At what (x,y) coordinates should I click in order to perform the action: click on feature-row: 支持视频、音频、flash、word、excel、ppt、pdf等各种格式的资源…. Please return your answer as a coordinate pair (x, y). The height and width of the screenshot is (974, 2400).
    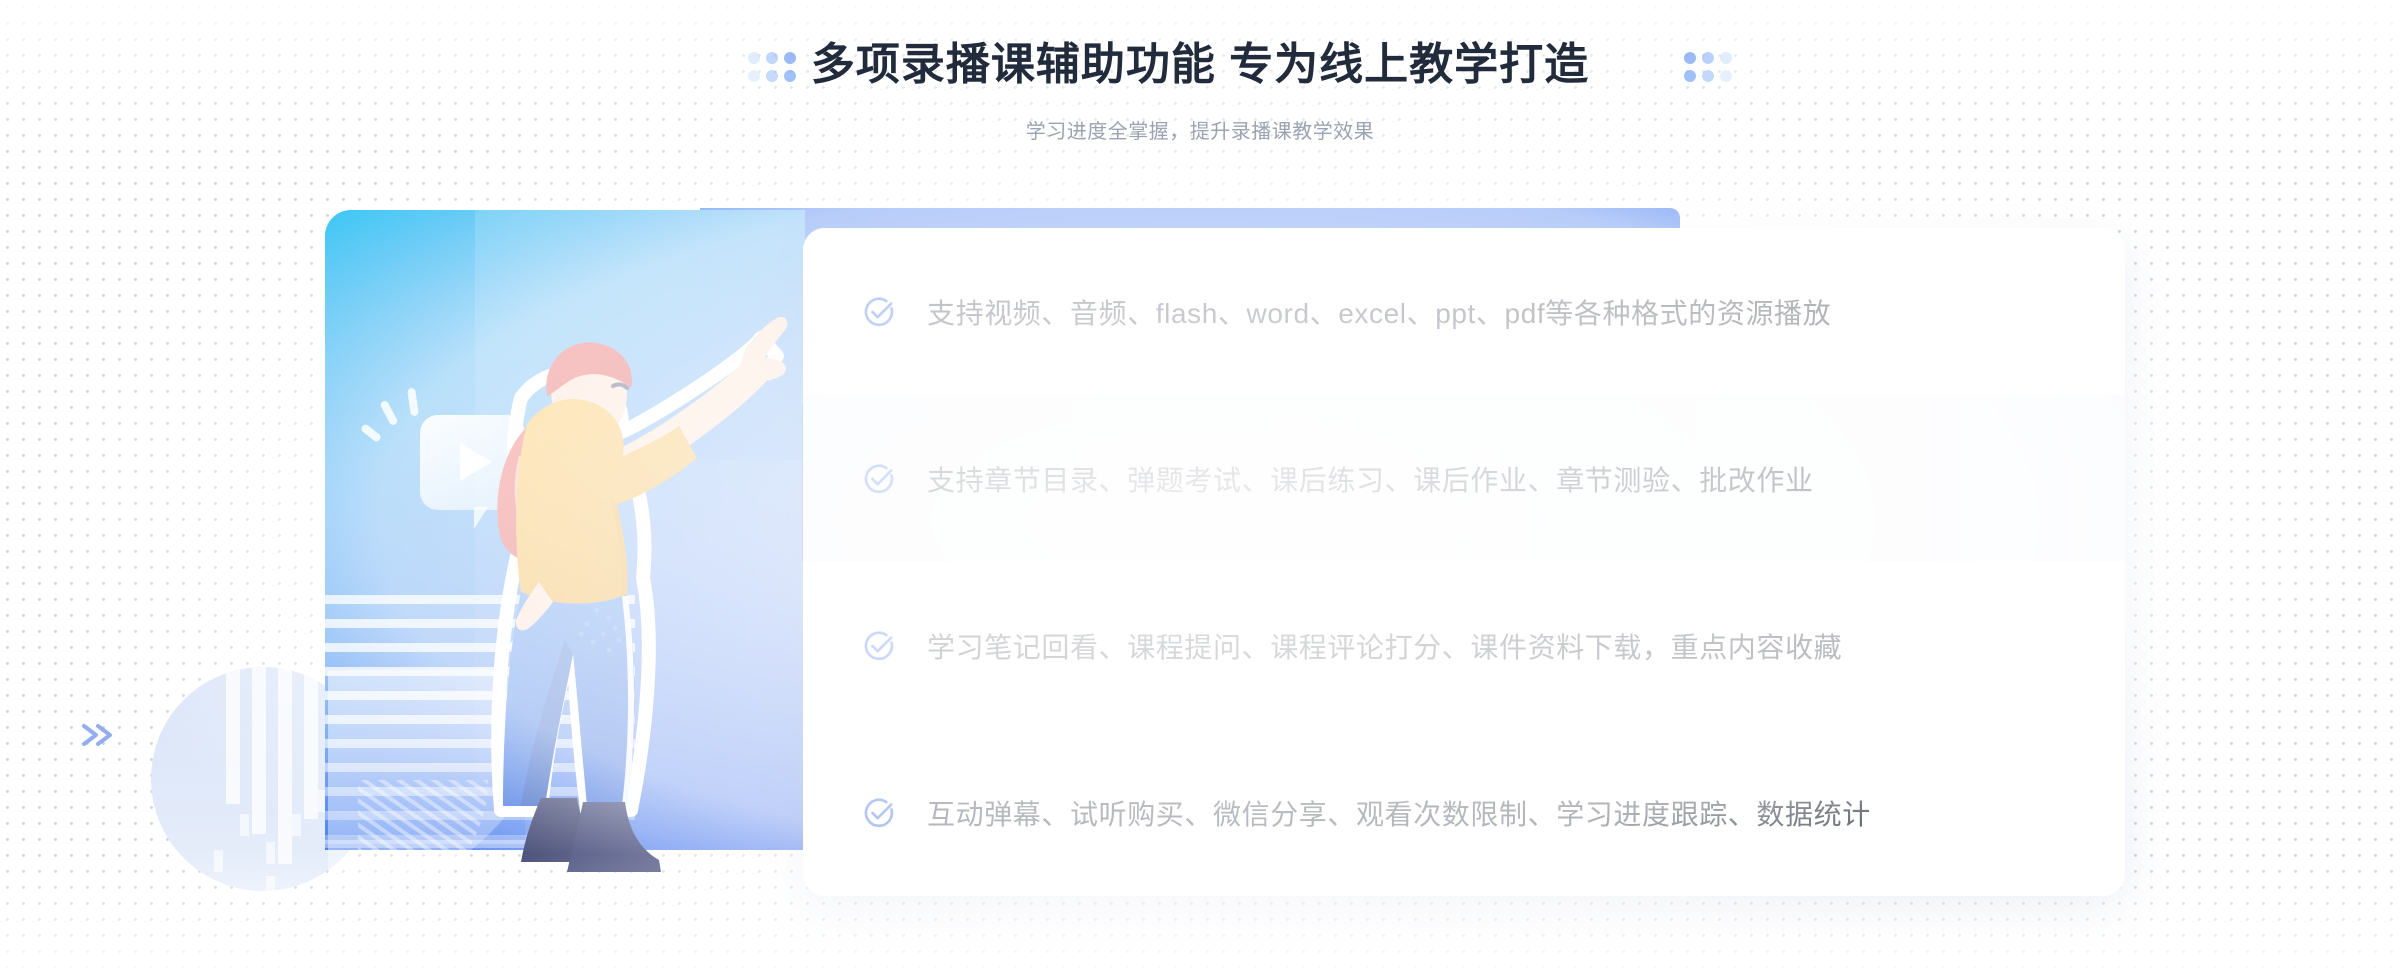
    Looking at the image, I should click on (1464, 311).